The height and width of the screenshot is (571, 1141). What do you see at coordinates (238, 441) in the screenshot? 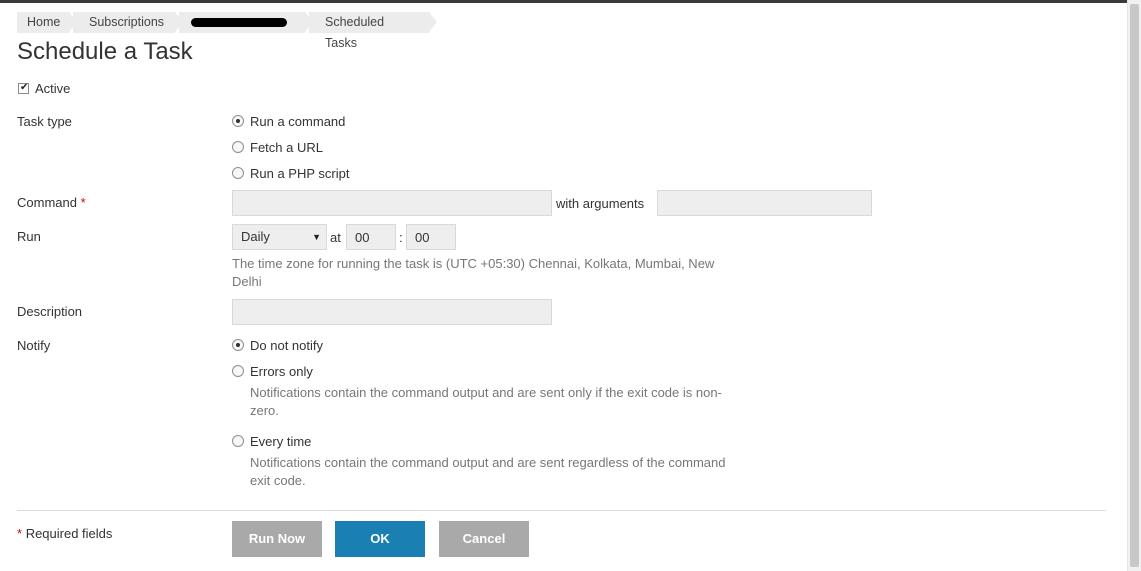
I see `notify-radio-every-time` at bounding box center [238, 441].